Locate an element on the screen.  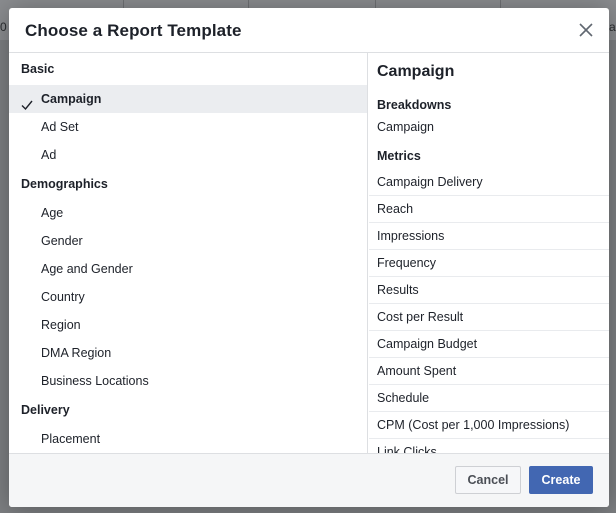
template-item: Business Locations is located at coordinates (188, 381).